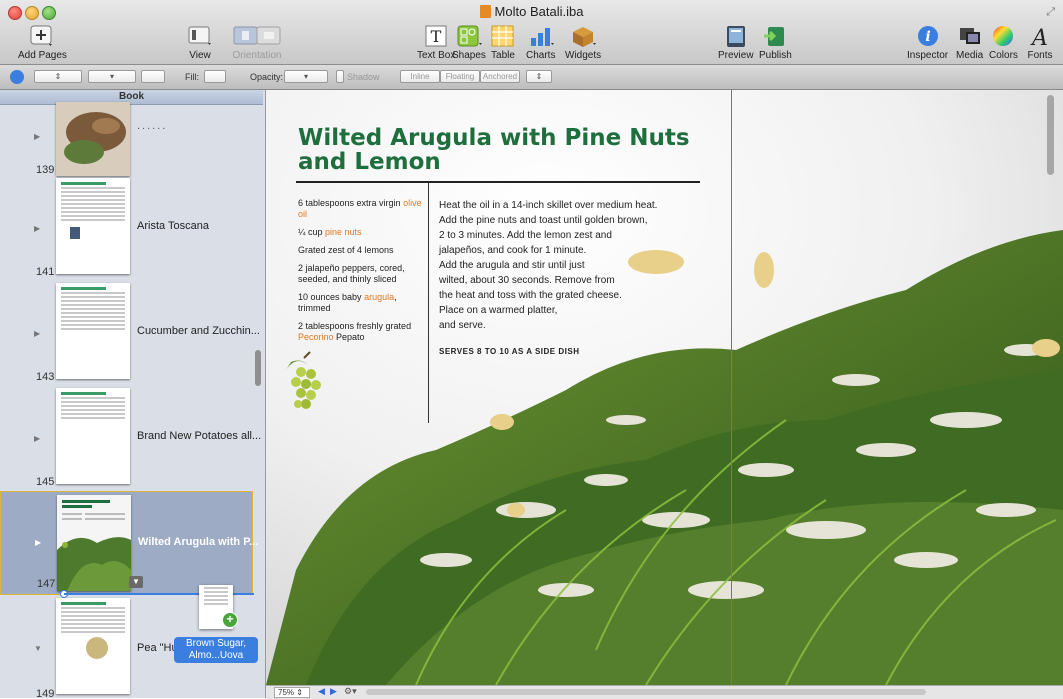 Image resolution: width=1063 pixels, height=699 pixels. Describe the element at coordinates (200, 36) in the screenshot. I see `view-icon` at that location.